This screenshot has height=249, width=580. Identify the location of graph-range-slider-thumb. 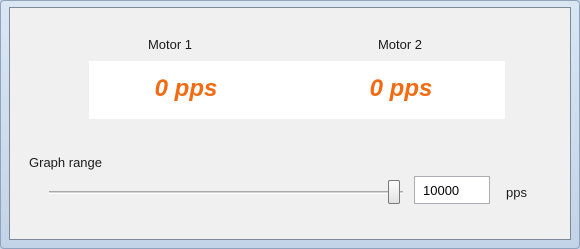
(394, 192).